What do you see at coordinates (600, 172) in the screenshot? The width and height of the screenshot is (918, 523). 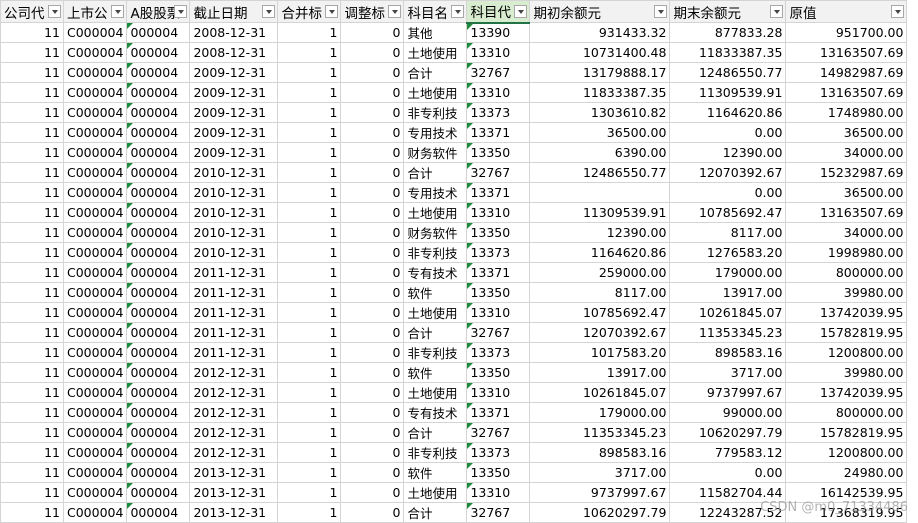 I see `table-cell: 12486550.77` at bounding box center [600, 172].